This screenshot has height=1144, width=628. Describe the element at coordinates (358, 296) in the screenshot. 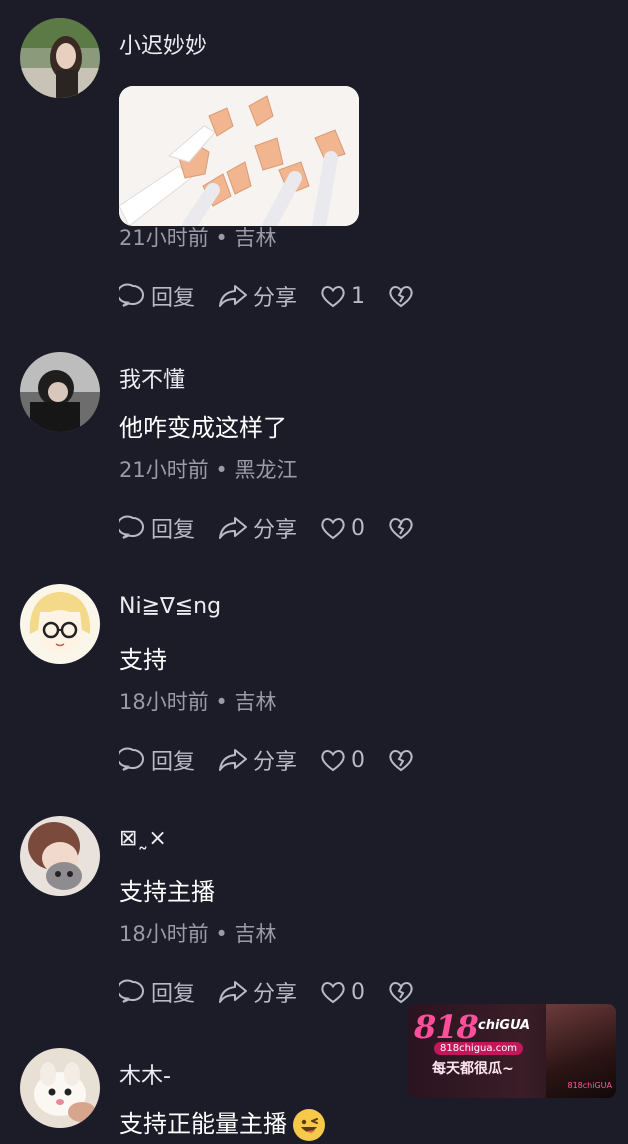

I see `like-count: 1` at that location.